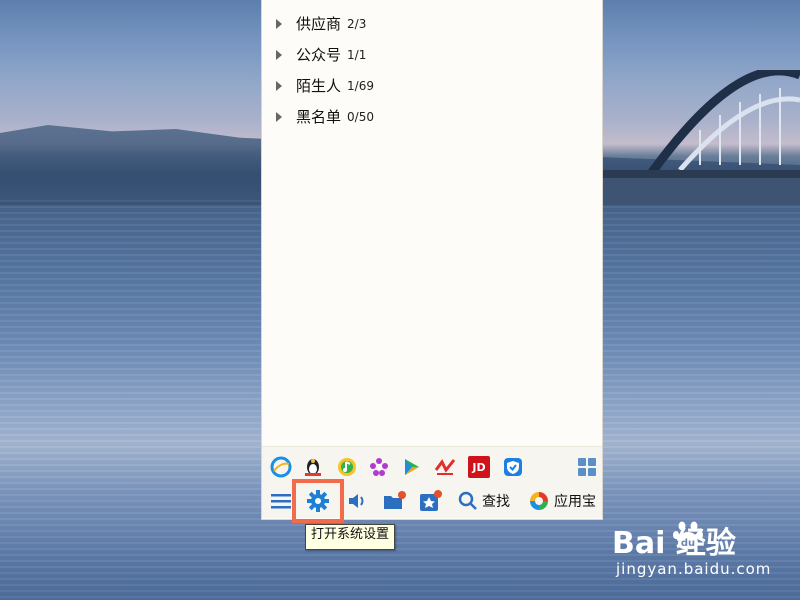  Describe the element at coordinates (357, 23) in the screenshot. I see `group-count: 2/3` at that location.